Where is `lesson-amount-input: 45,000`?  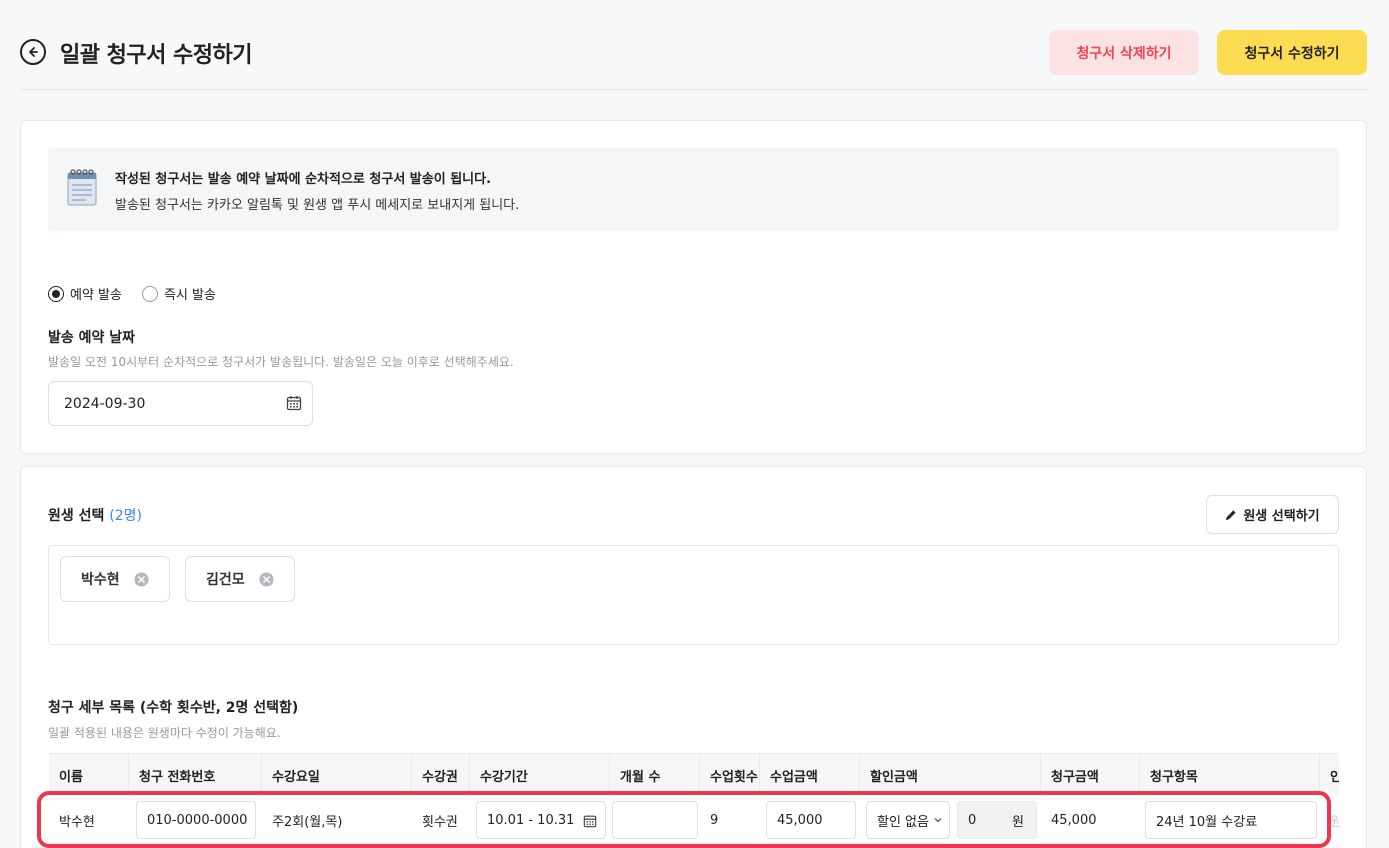
lesson-amount-input: 45,000 is located at coordinates (811, 820).